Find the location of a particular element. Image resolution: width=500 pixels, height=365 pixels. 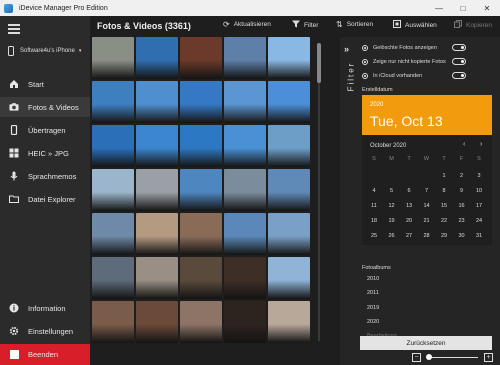

double-chevron-right-icon: » is located at coordinates (351, 49).